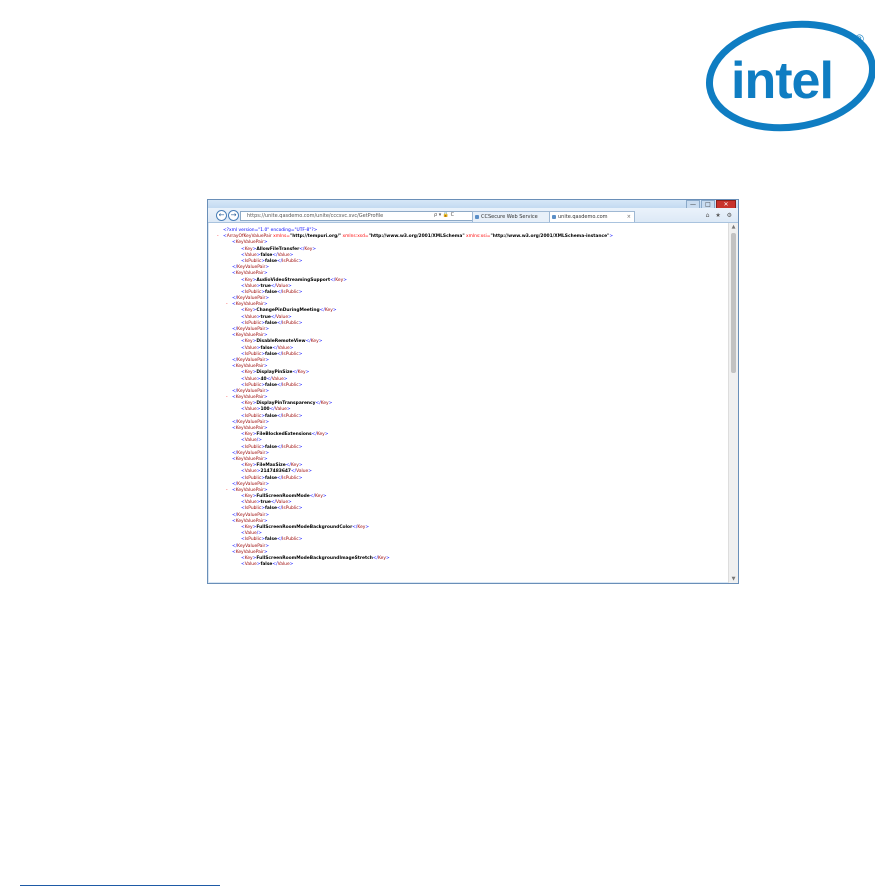  I want to click on xml-value: AllowFileTransfer, so click(278, 249).